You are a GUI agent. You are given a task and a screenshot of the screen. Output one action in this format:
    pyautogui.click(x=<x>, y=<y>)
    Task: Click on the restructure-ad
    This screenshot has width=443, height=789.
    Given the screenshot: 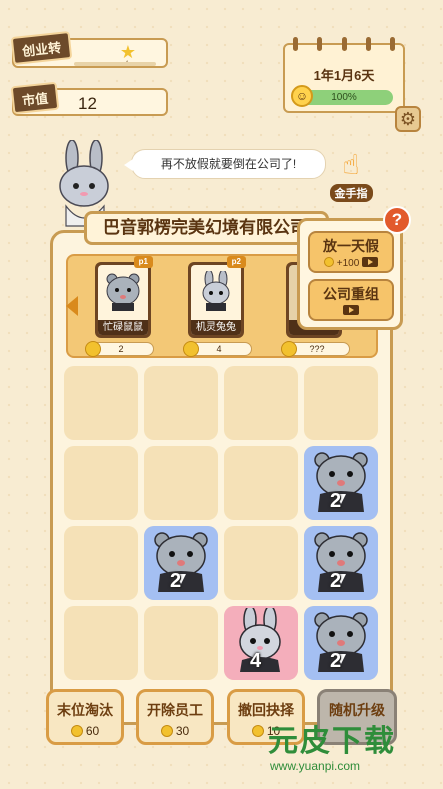 What is the action you would take?
    pyautogui.click(x=351, y=311)
    